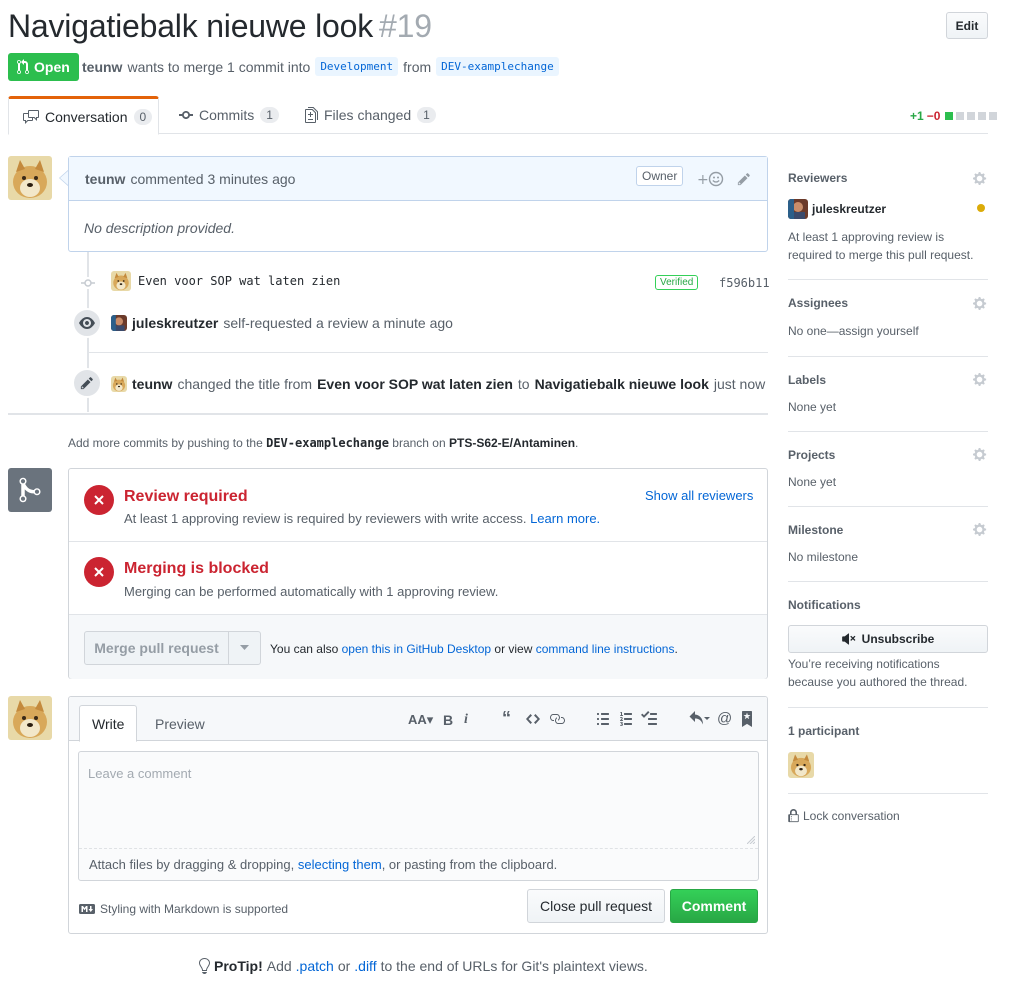 This screenshot has height=998, width=1020. Describe the element at coordinates (888, 751) in the screenshot. I see `sidebar-participants: 1 participant` at that location.